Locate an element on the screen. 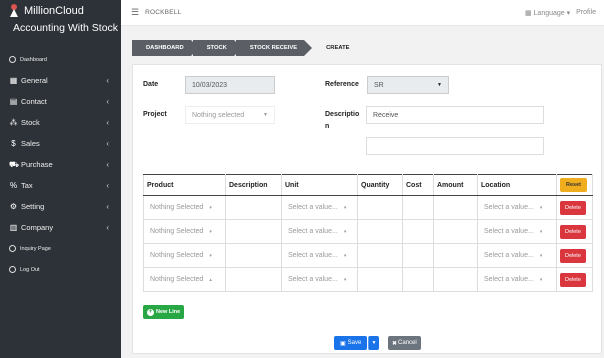 This screenshot has height=358, width=604. sidebar-item-label: General is located at coordinates (34, 80).